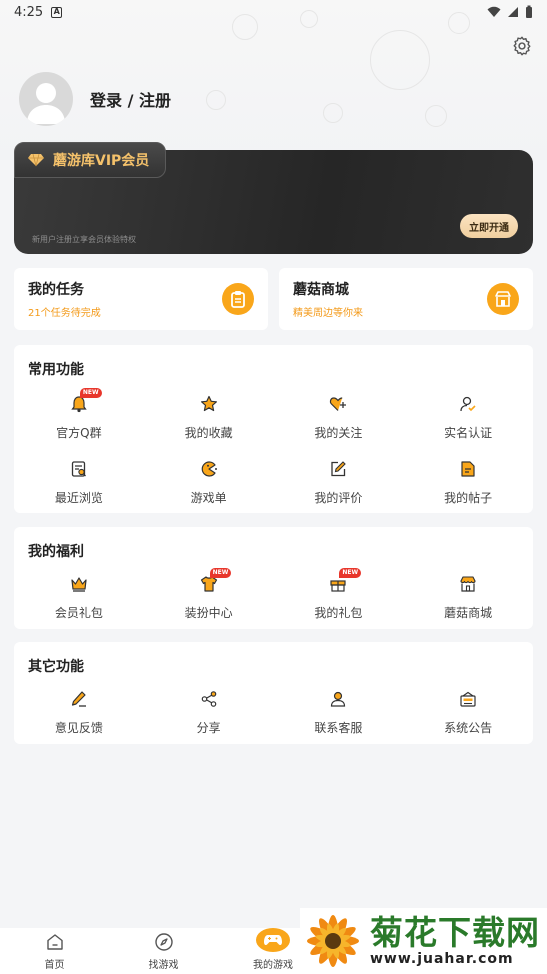 This screenshot has width=547, height=974. Describe the element at coordinates (494, 11) in the screenshot. I see `wifi-icon` at that location.